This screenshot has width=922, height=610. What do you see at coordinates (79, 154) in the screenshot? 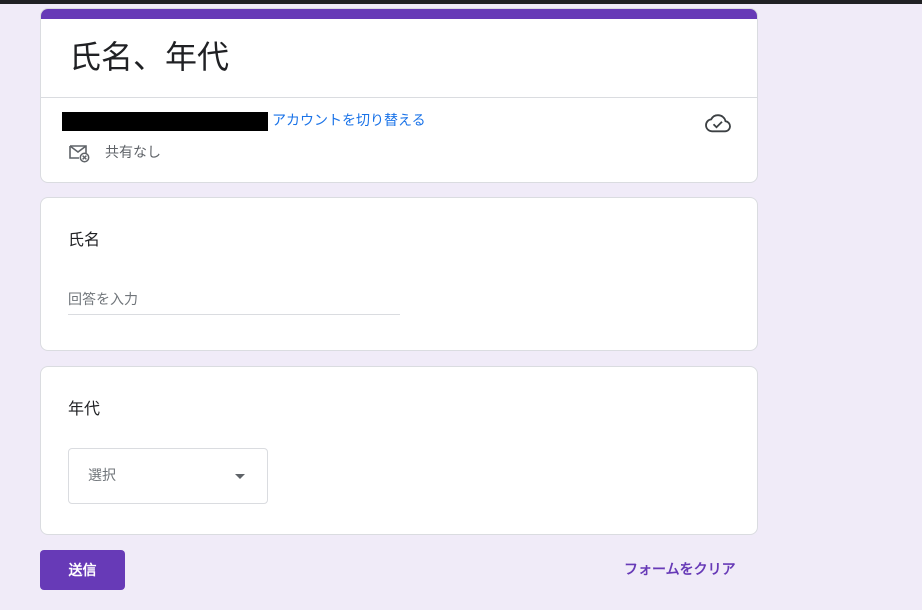
I see `mail-not-shared-icon` at bounding box center [79, 154].